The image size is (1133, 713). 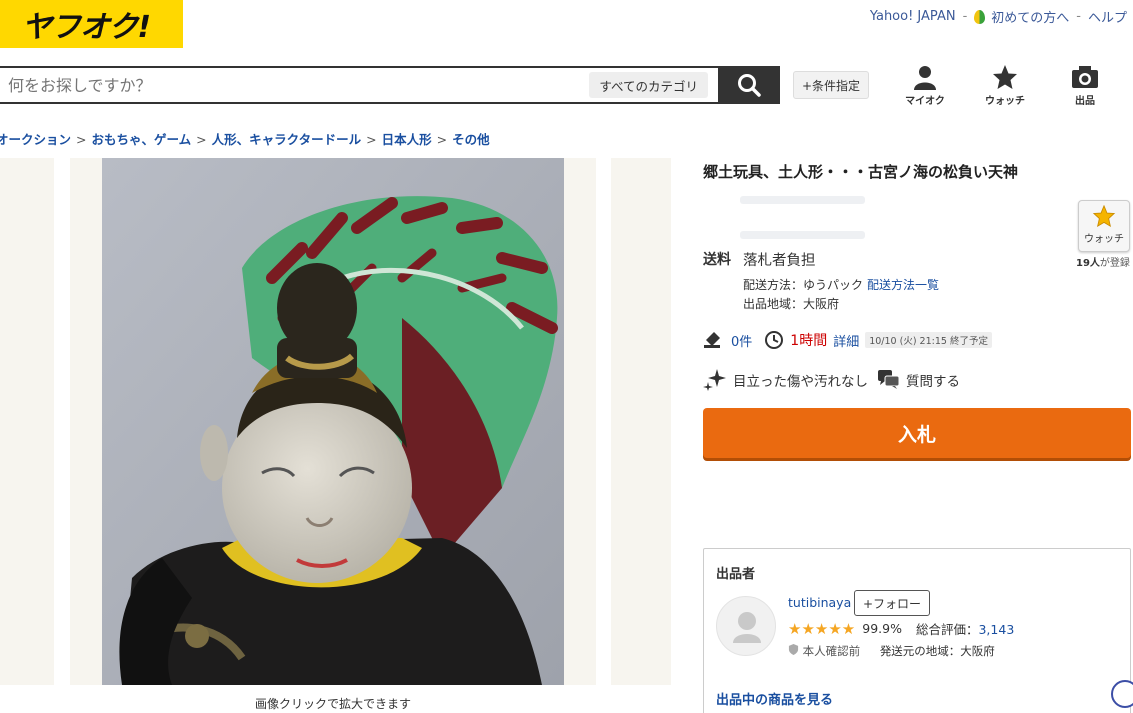 What do you see at coordinates (1122, 694) in the screenshot?
I see `chat-assistant-icon` at bounding box center [1122, 694].